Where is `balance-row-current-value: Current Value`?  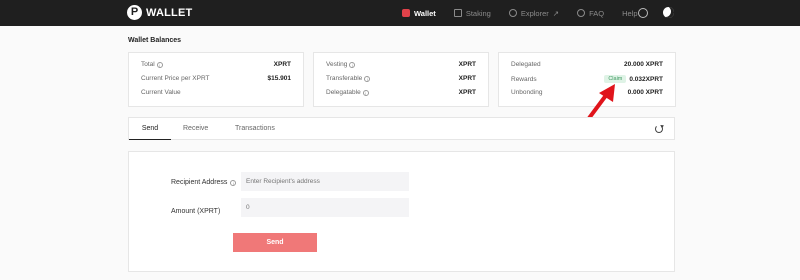
balance-row-current-value: Current Value is located at coordinates (216, 92).